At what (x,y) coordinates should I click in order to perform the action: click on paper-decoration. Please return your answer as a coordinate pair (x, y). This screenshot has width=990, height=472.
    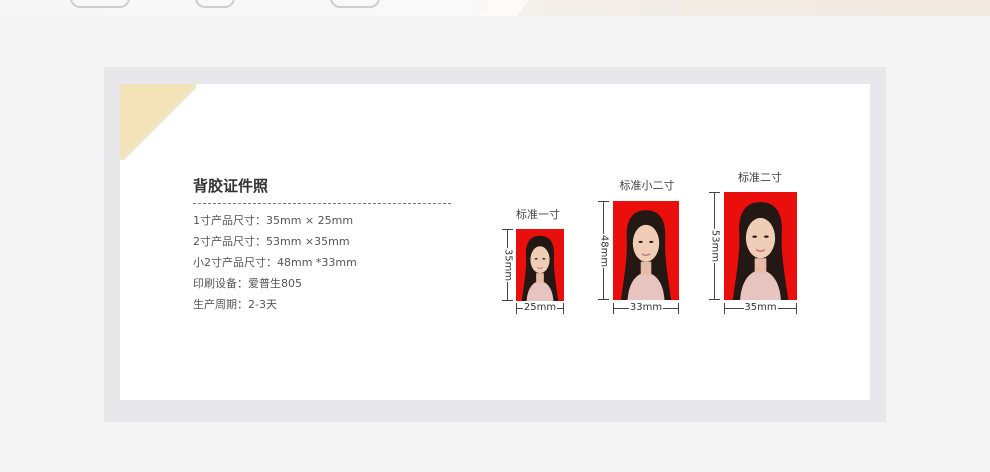
    Looking at the image, I should click on (505, 8).